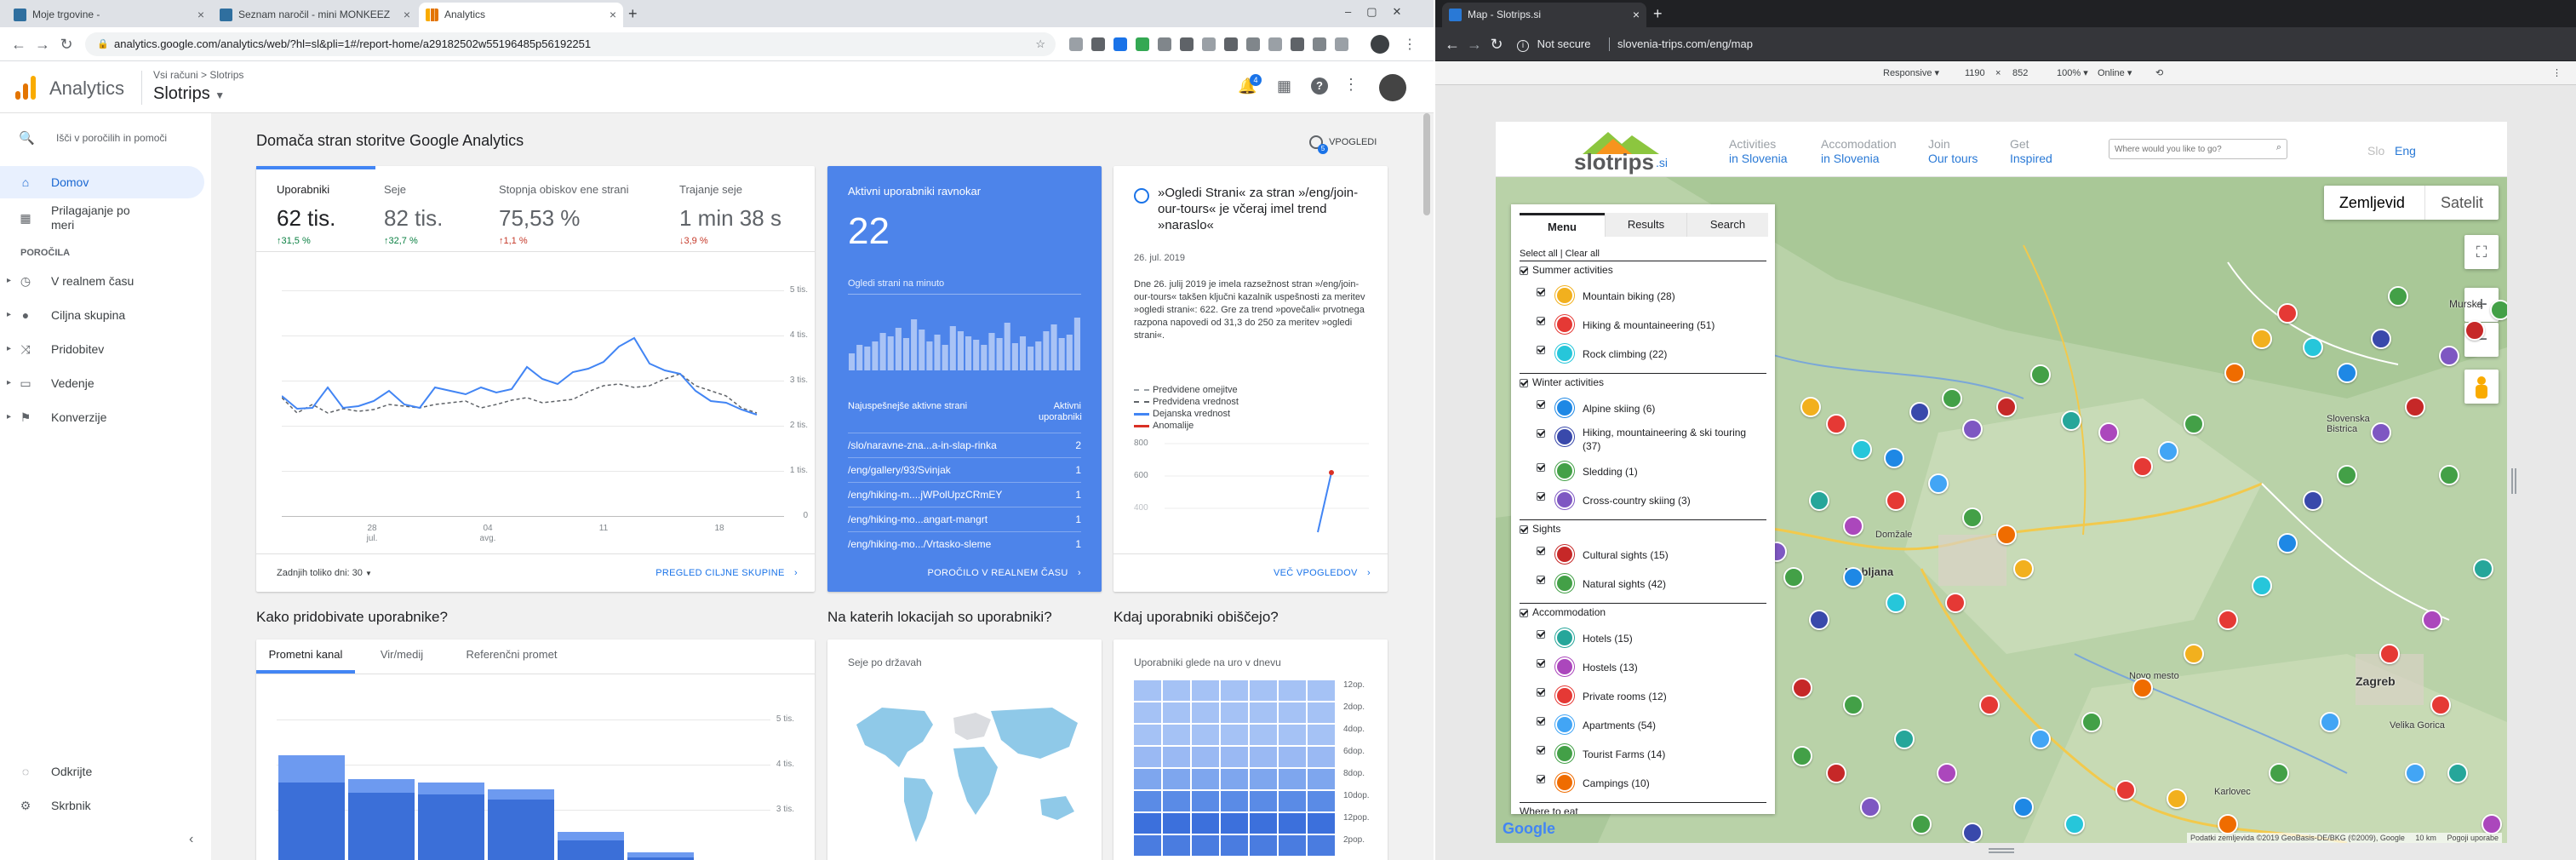 Image resolution: width=2576 pixels, height=860 pixels. Describe the element at coordinates (726, 573) in the screenshot. I see `audience-overview-link: PREGLED CILJNE SKUPINE ›` at that location.